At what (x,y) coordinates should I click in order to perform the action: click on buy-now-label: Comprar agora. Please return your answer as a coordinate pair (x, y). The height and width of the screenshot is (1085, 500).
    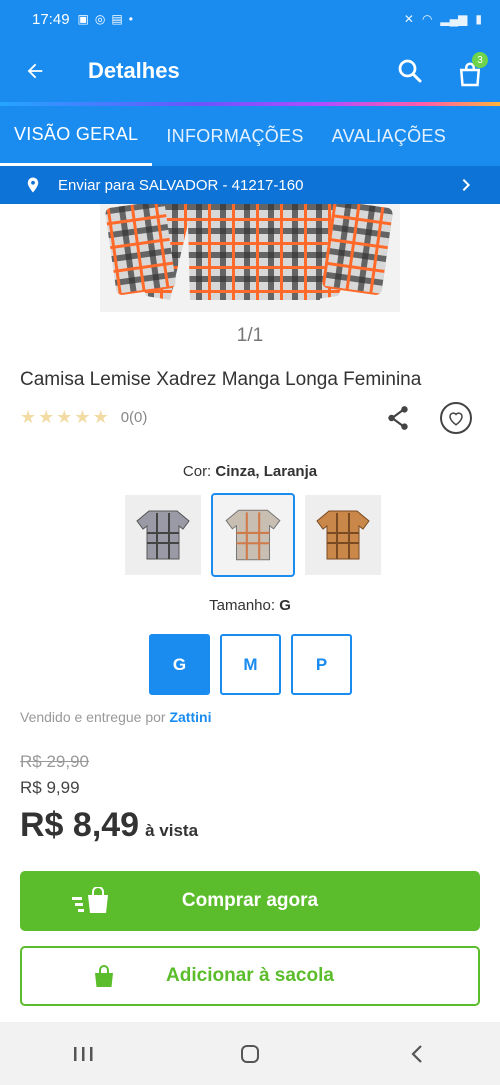
    Looking at the image, I should click on (250, 900).